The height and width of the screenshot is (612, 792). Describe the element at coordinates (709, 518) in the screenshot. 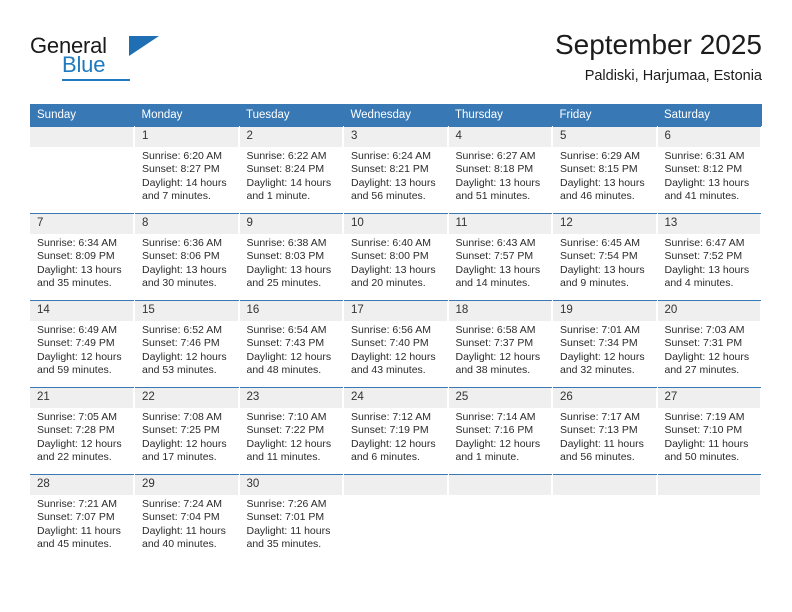

I see `cell-inner` at that location.